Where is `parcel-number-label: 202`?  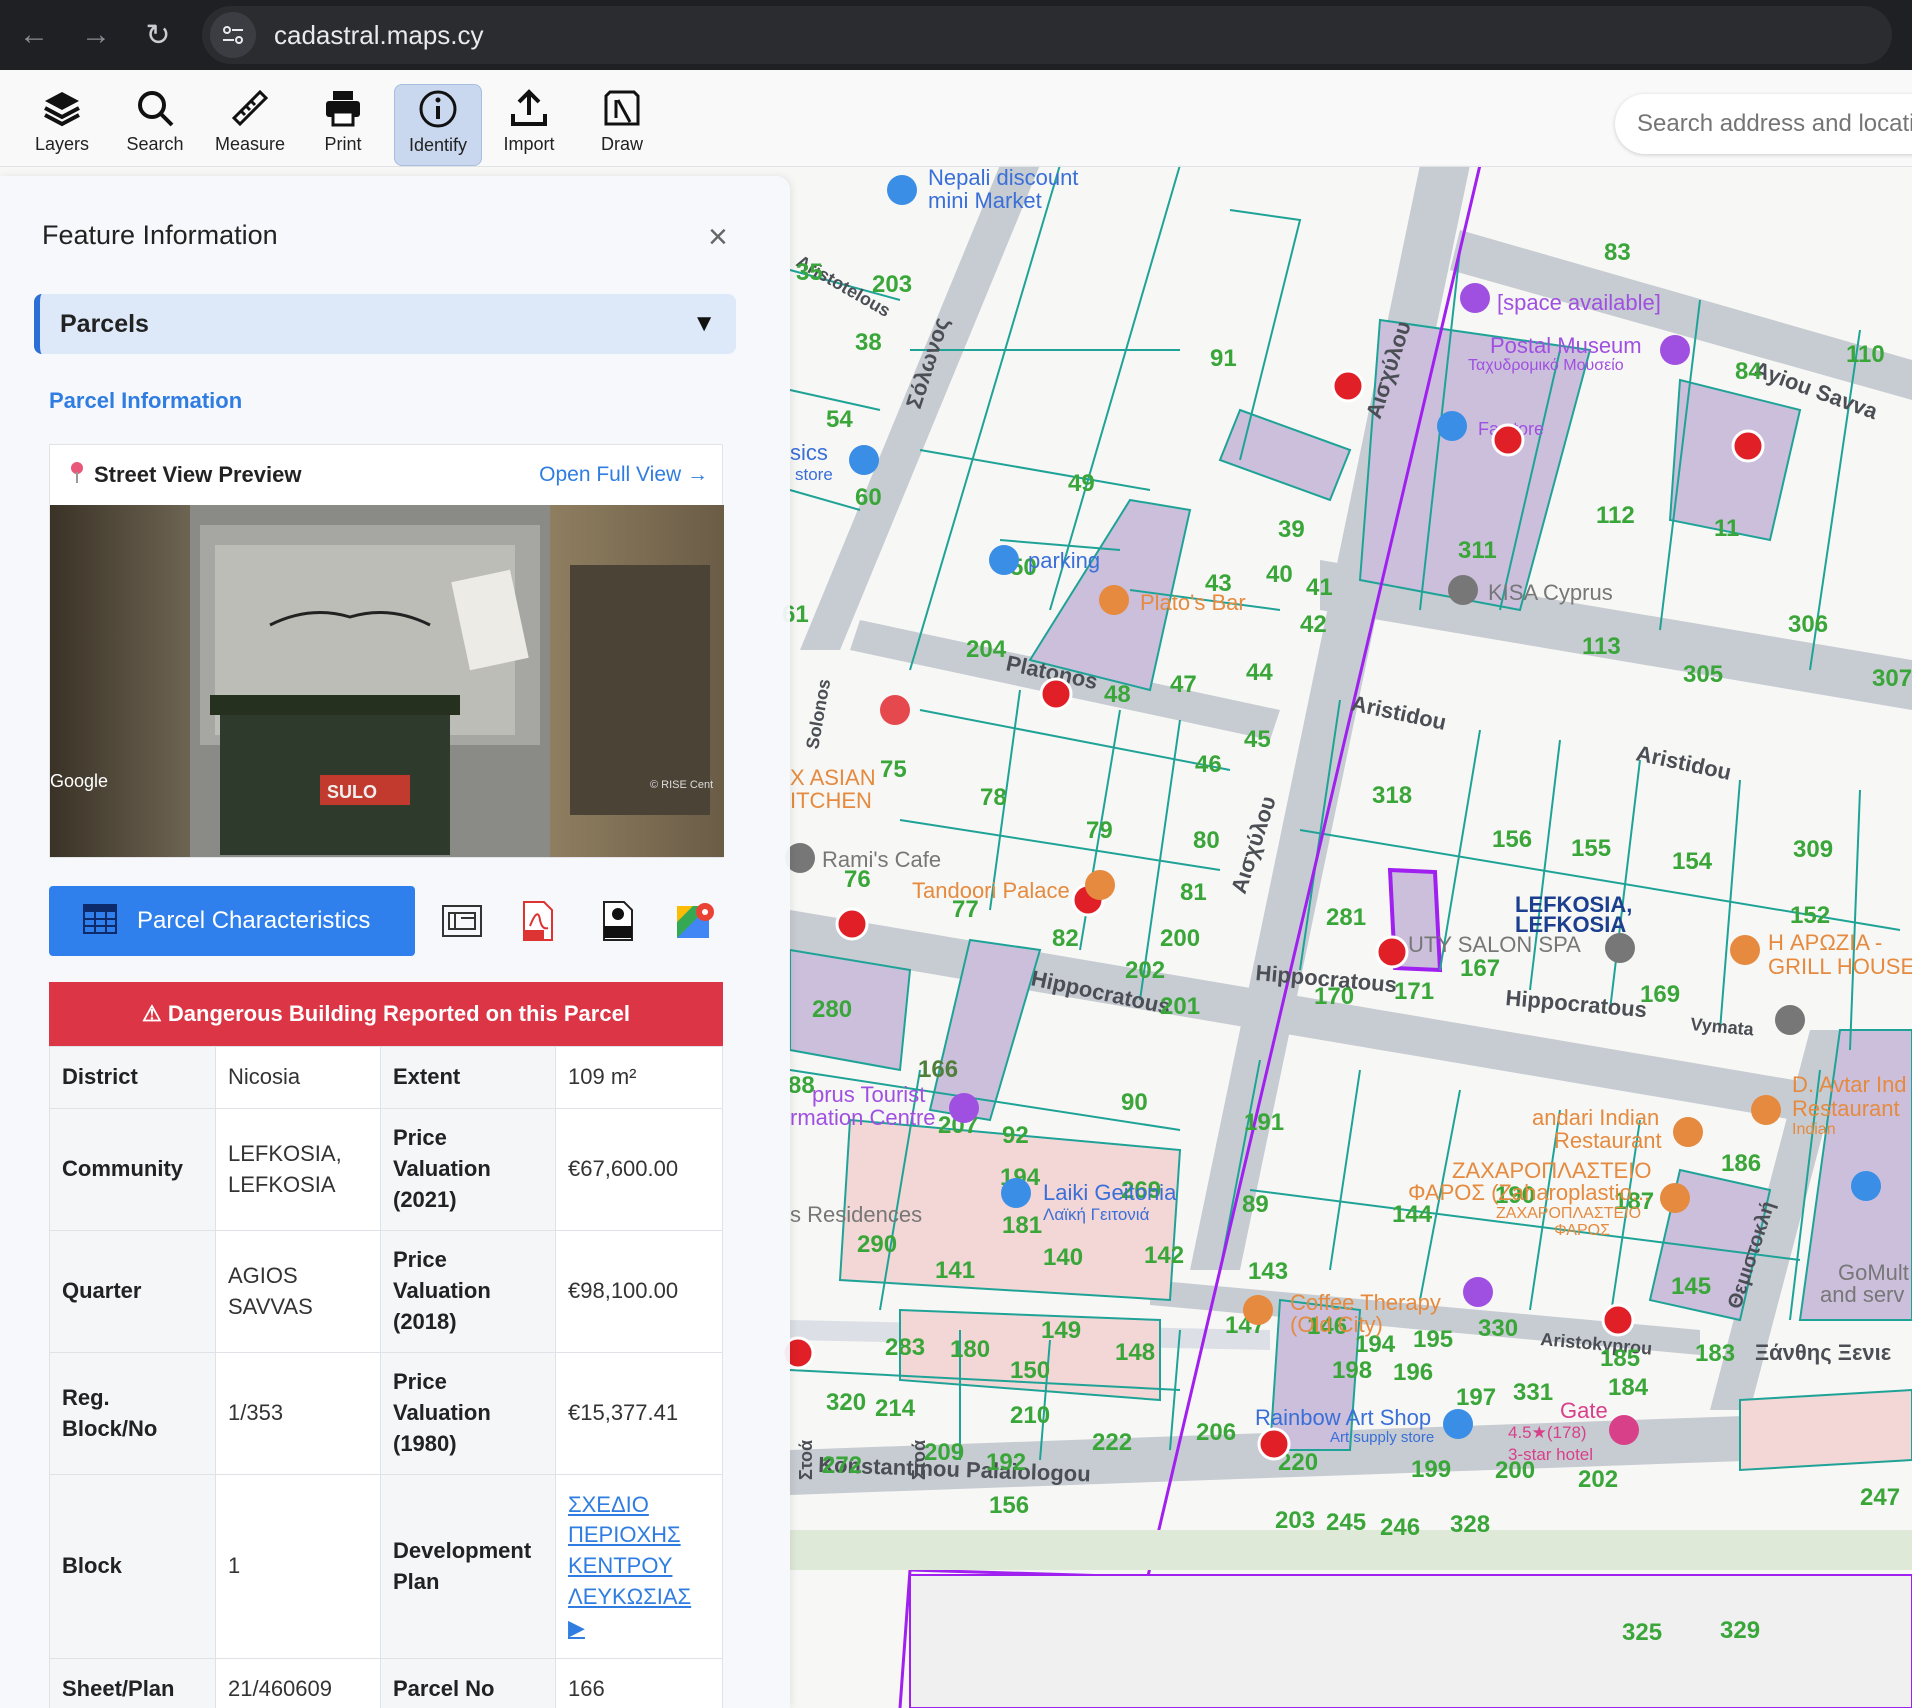
parcel-number-label: 202 is located at coordinates (1598, 1479).